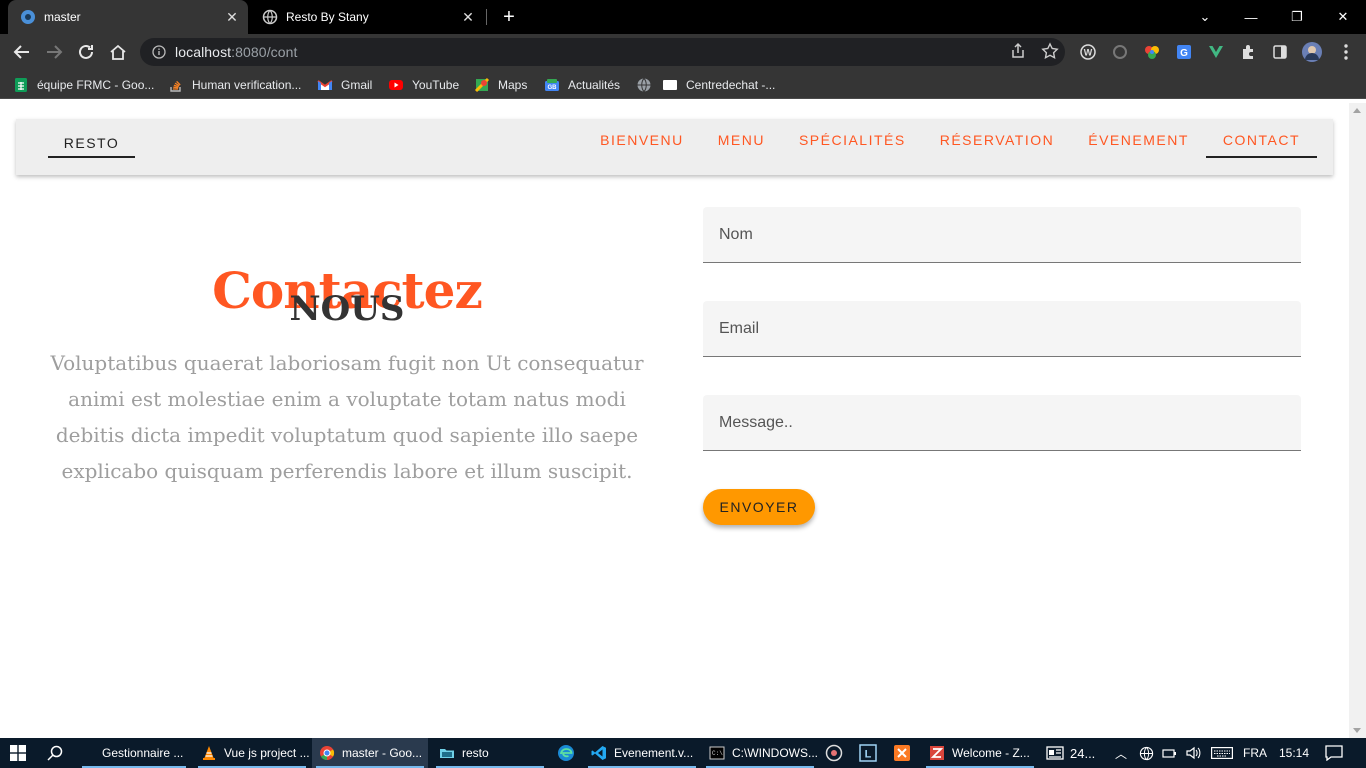 The width and height of the screenshot is (1366, 768). Describe the element at coordinates (759, 507) in the screenshot. I see `send-button: ENVOYER` at that location.